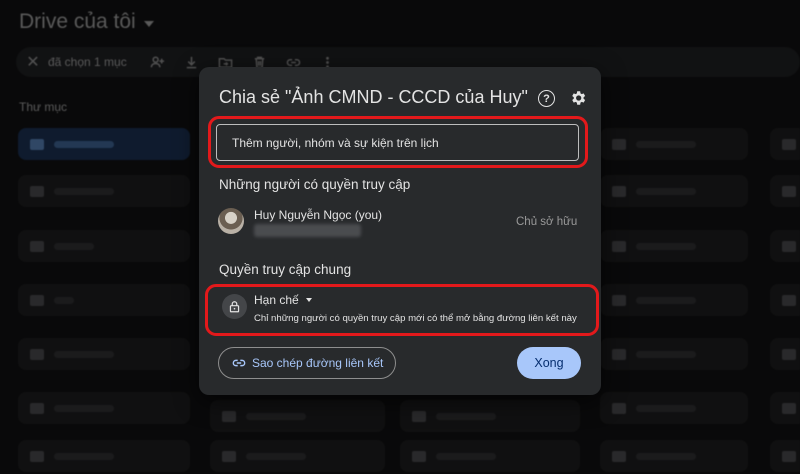 This screenshot has height=474, width=800. What do you see at coordinates (318, 215) in the screenshot?
I see `person-name: Huy Nguyễn Ngọc (you)` at bounding box center [318, 215].